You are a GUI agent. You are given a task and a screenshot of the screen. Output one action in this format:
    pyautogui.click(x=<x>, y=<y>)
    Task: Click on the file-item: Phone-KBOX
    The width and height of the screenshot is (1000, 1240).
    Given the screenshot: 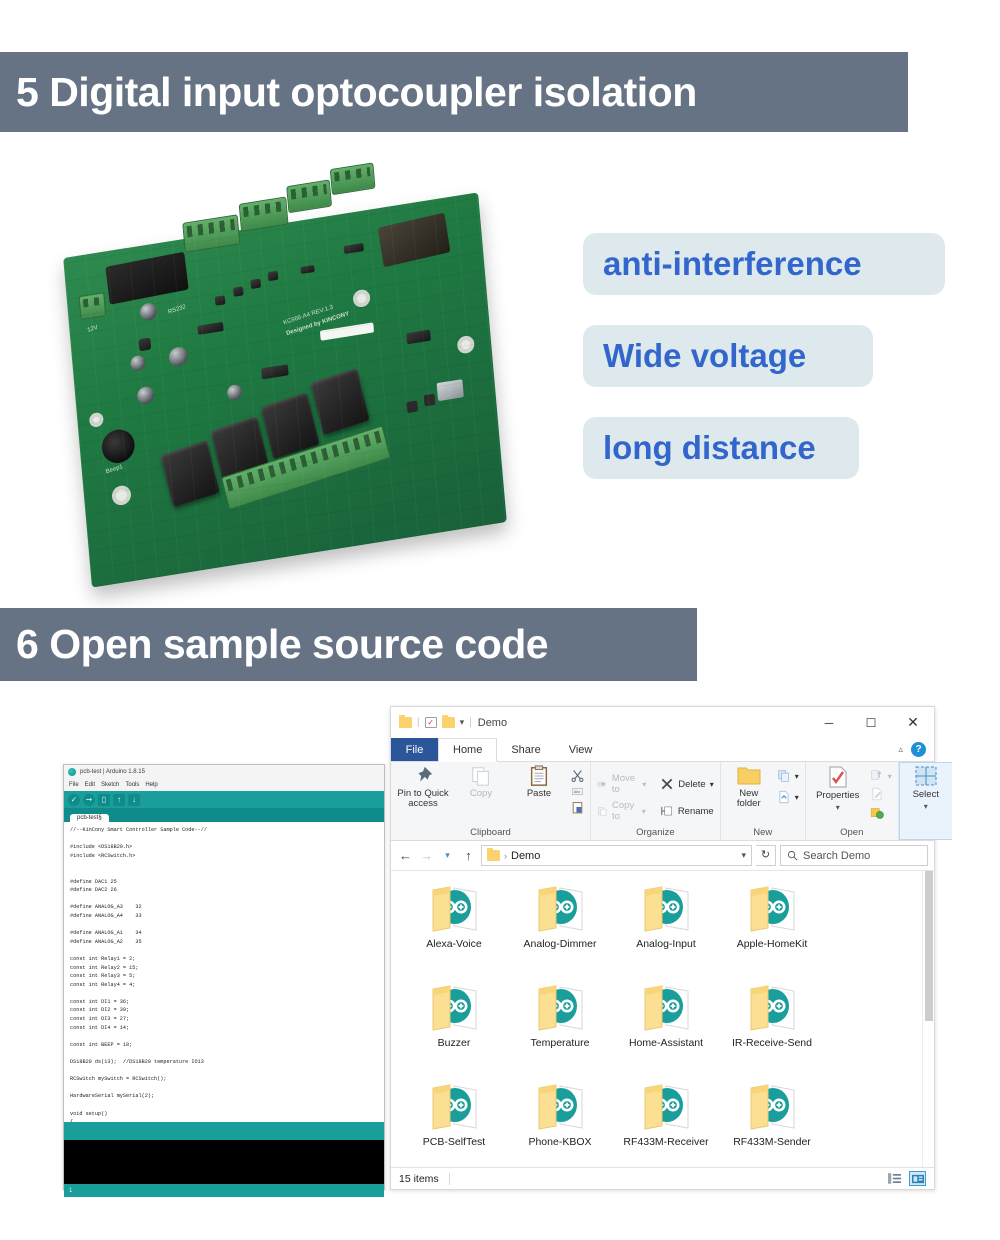 What is the action you would take?
    pyautogui.click(x=560, y=1122)
    